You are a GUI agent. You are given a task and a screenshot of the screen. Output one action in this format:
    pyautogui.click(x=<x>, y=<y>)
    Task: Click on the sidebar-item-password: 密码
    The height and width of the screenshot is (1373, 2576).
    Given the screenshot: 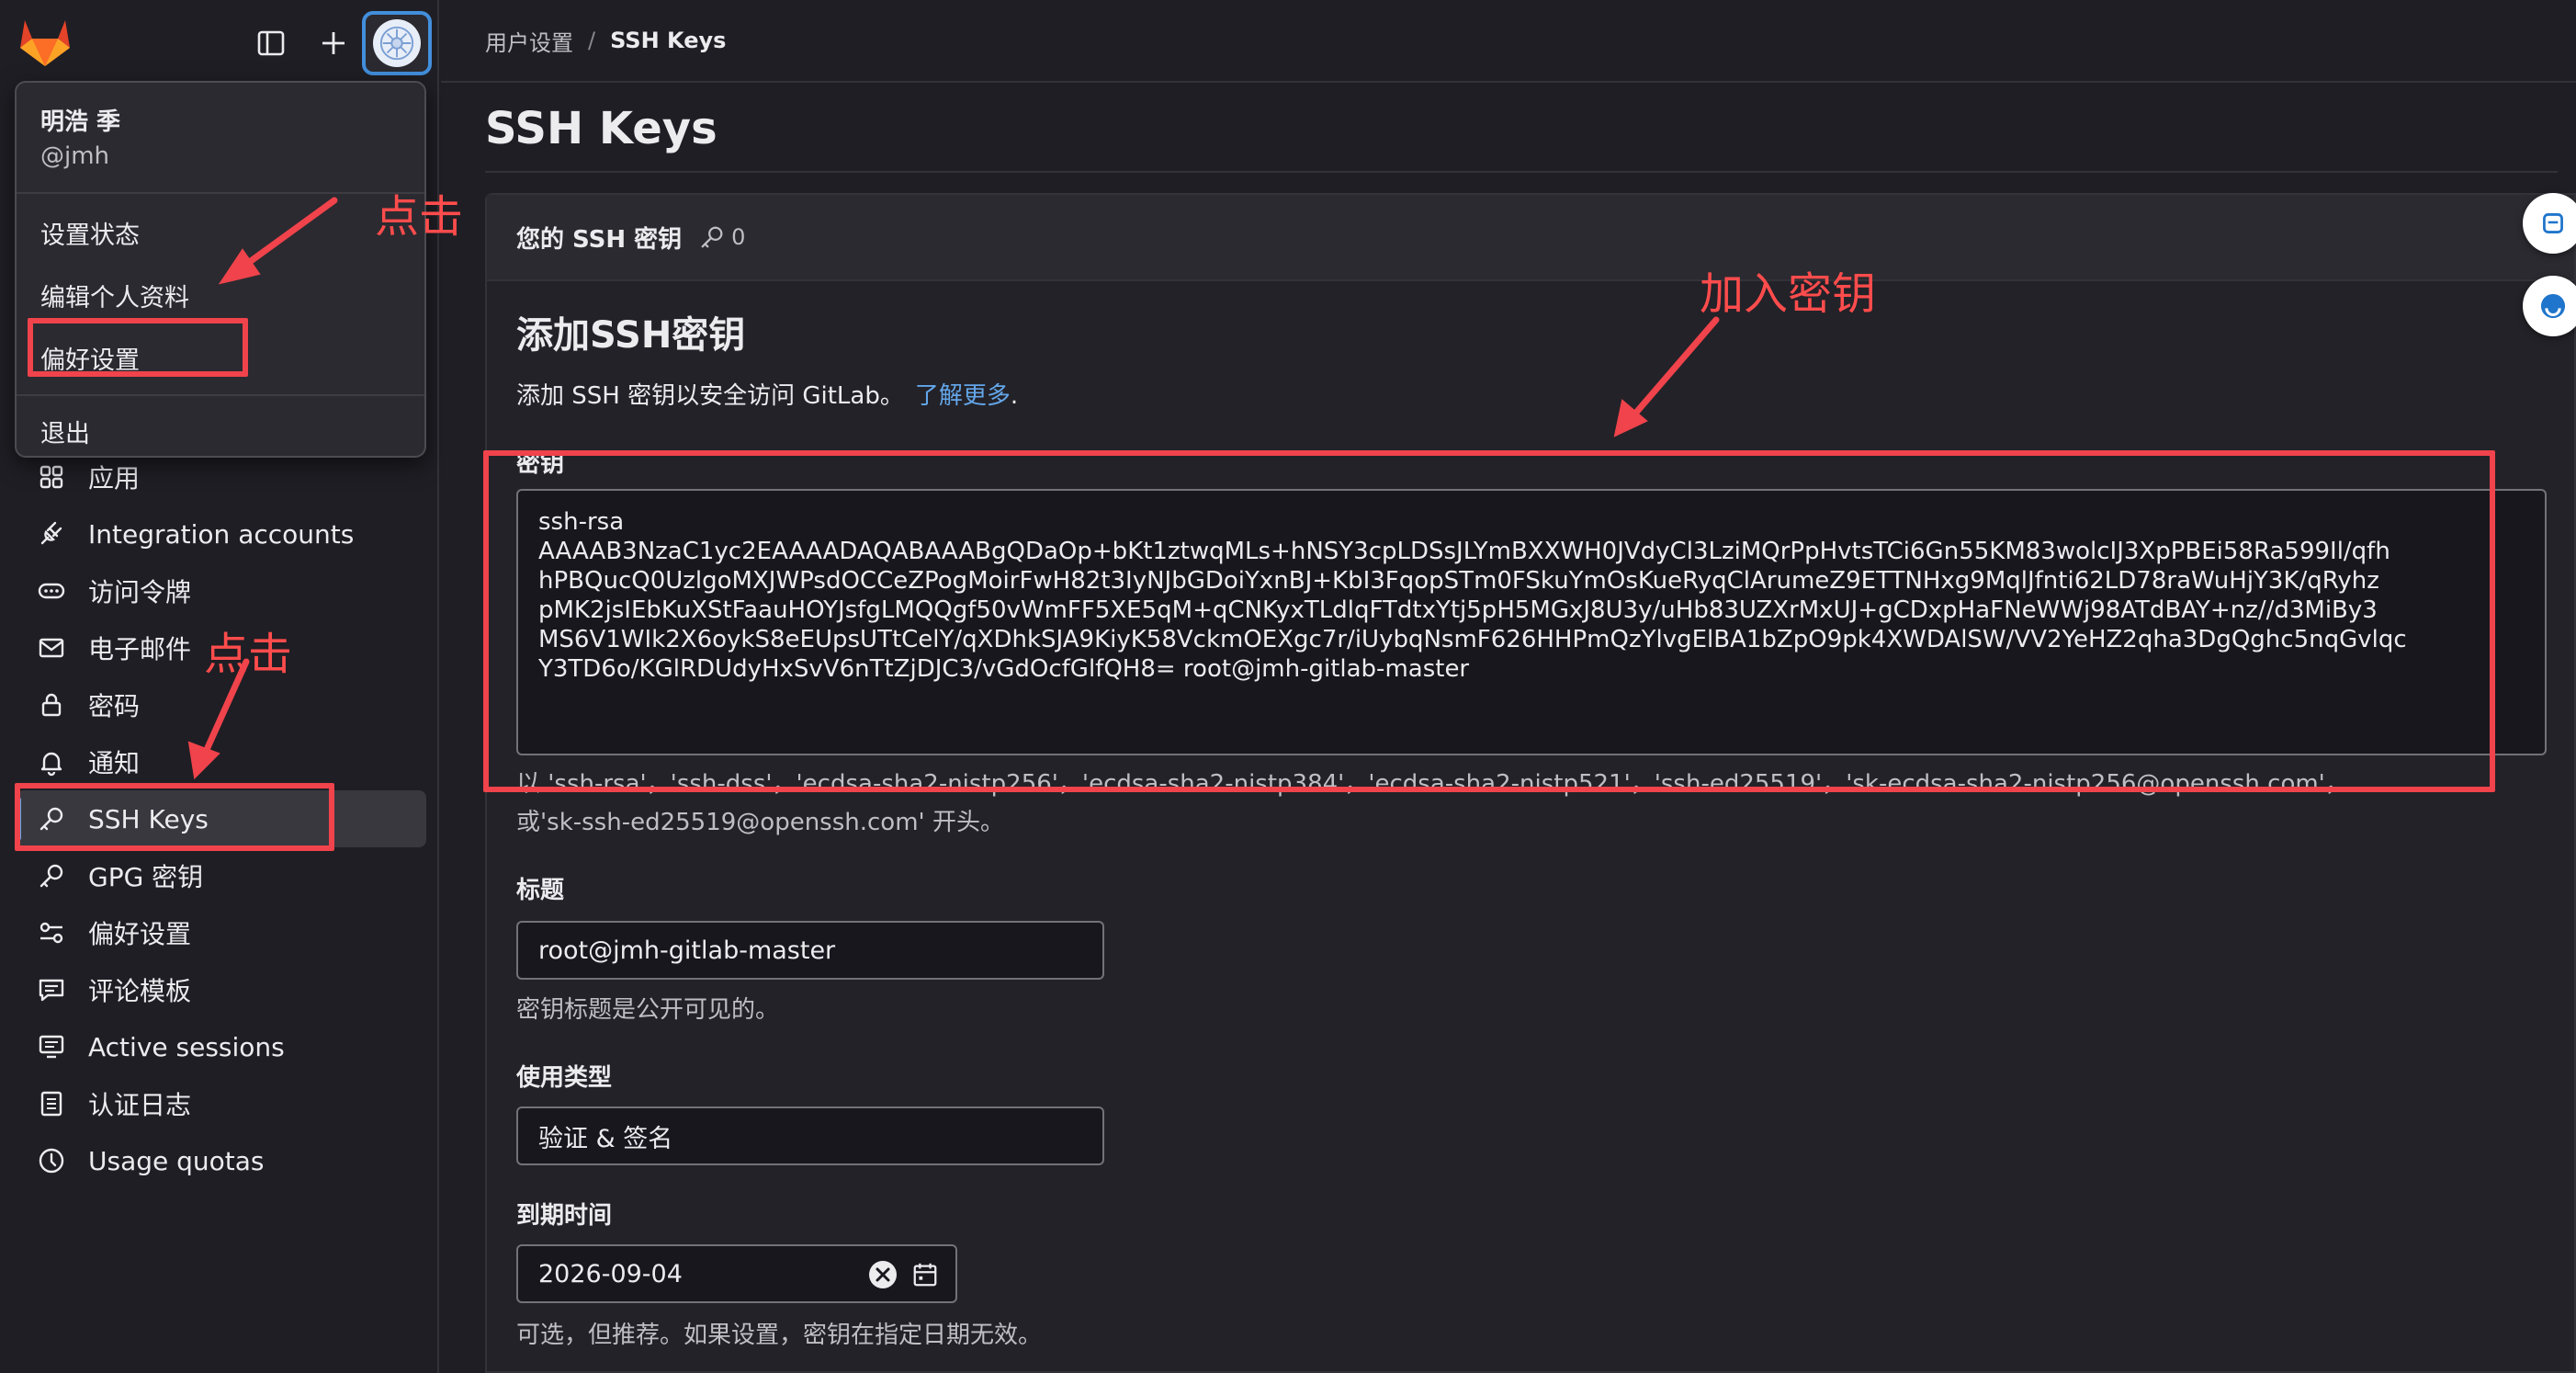 What is the action you would take?
    pyautogui.click(x=221, y=704)
    